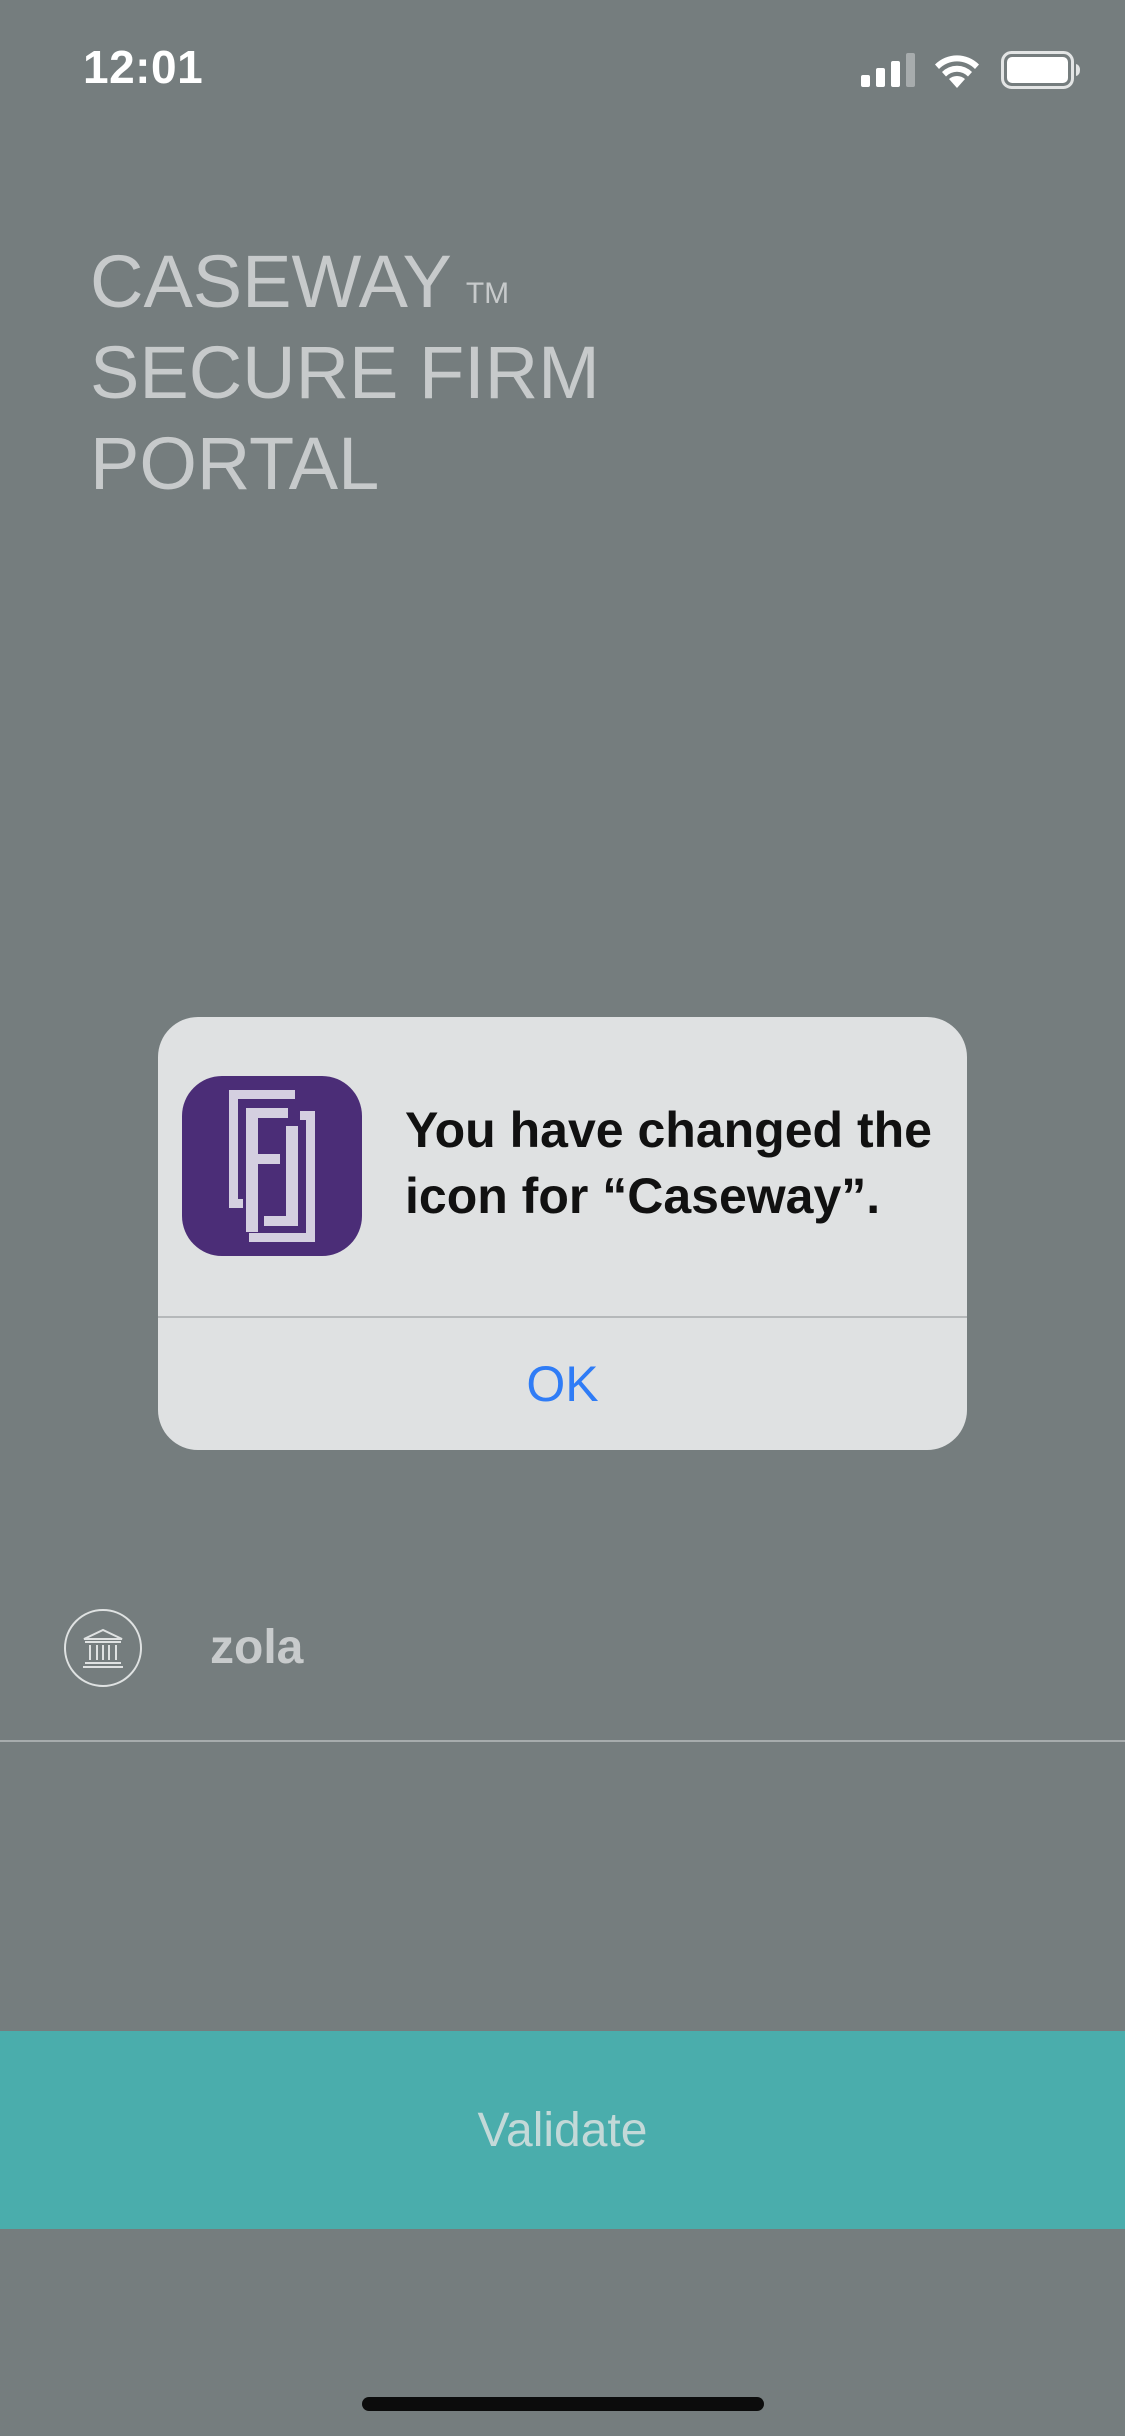 The height and width of the screenshot is (2436, 1125). Describe the element at coordinates (888, 70) in the screenshot. I see `signal-icon` at that location.